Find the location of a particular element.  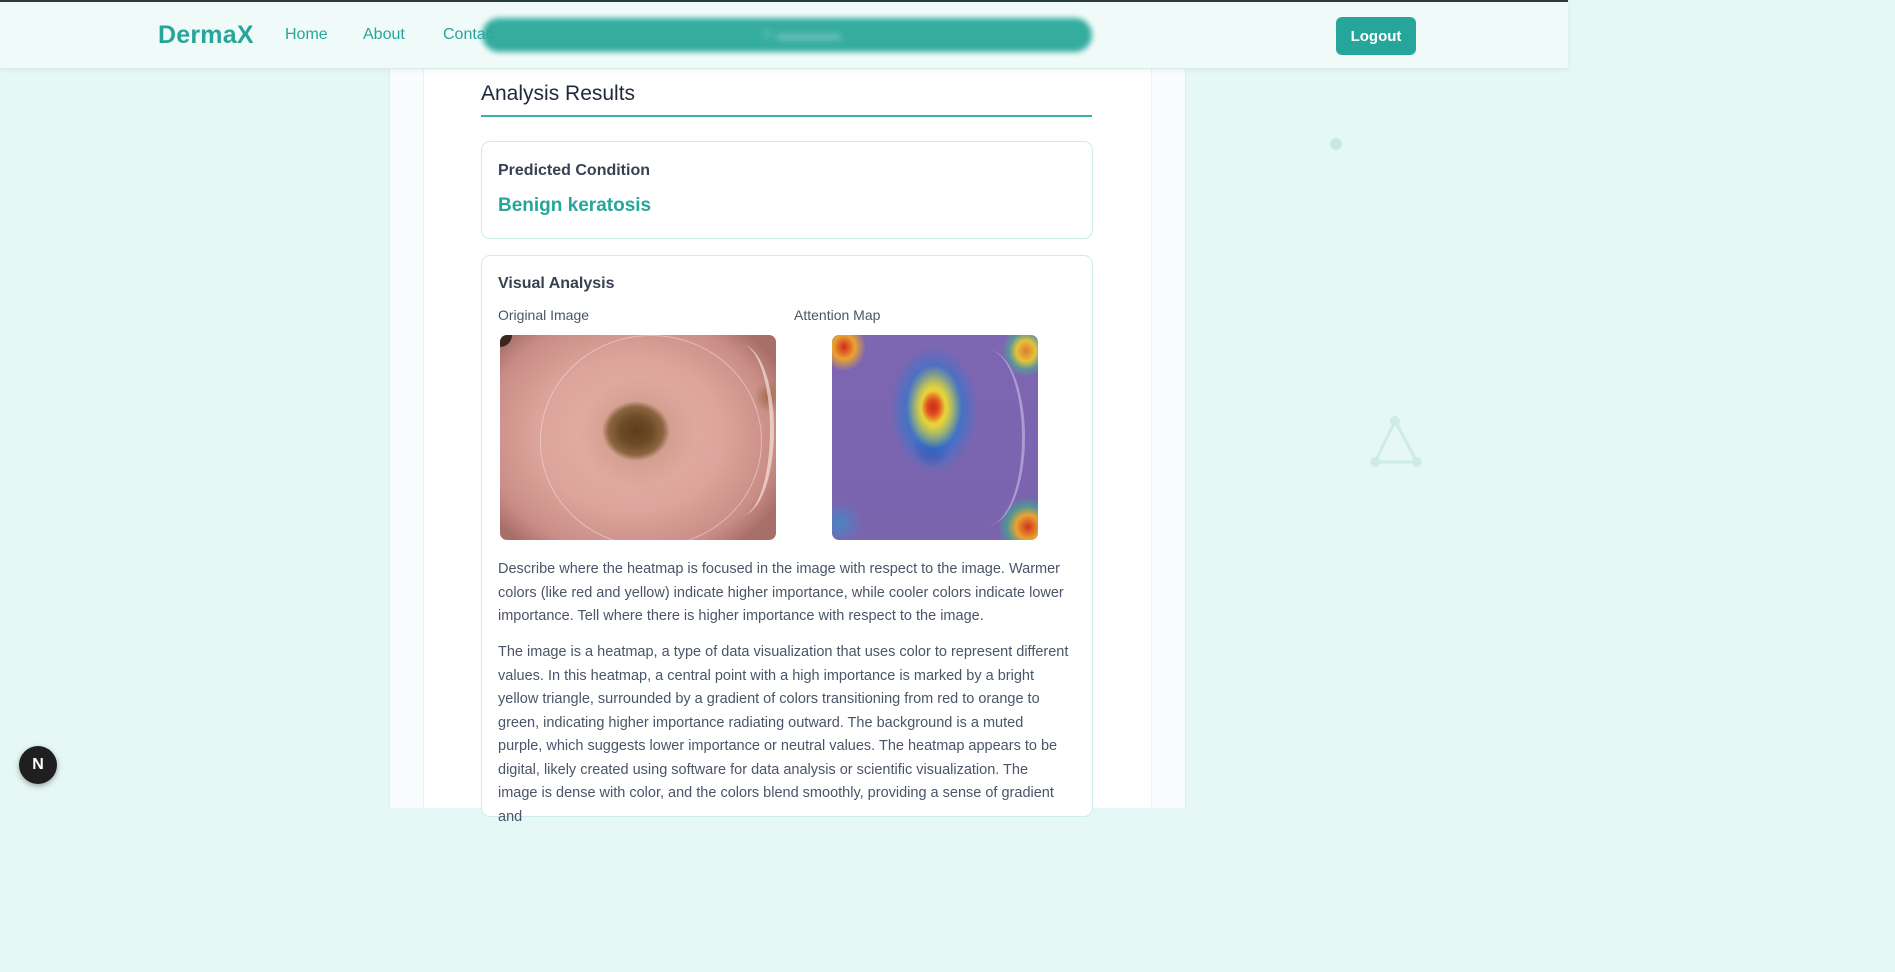

background-network-decoration is located at coordinates (1376, 302).